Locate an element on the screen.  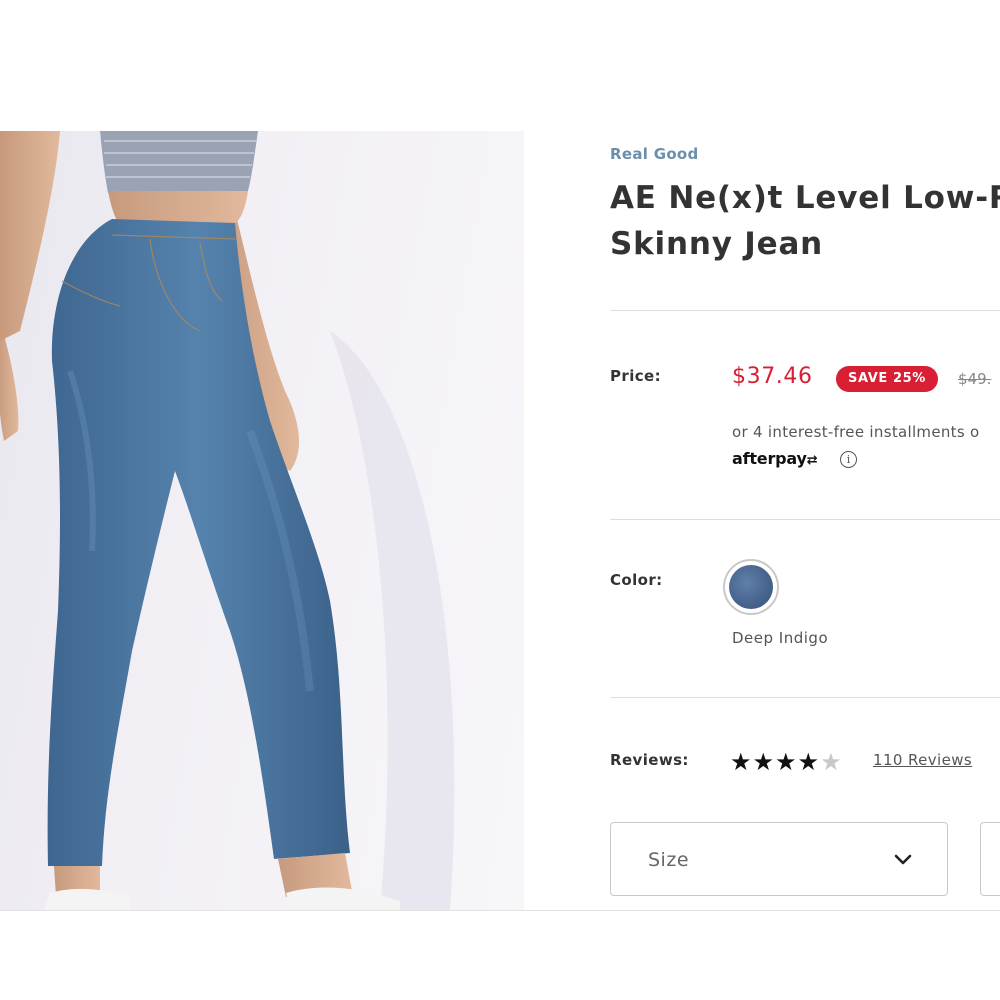
star-empty-icon: ★ is located at coordinates (831, 762).